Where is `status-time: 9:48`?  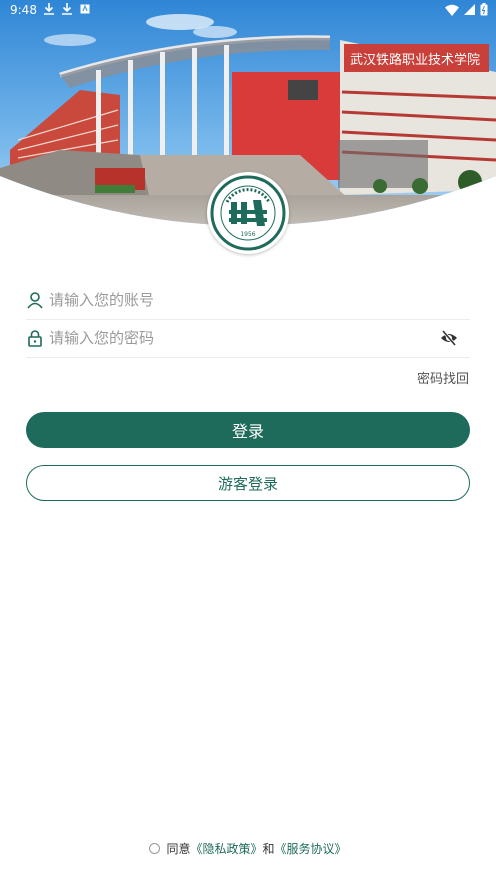 status-time: 9:48 is located at coordinates (23, 10).